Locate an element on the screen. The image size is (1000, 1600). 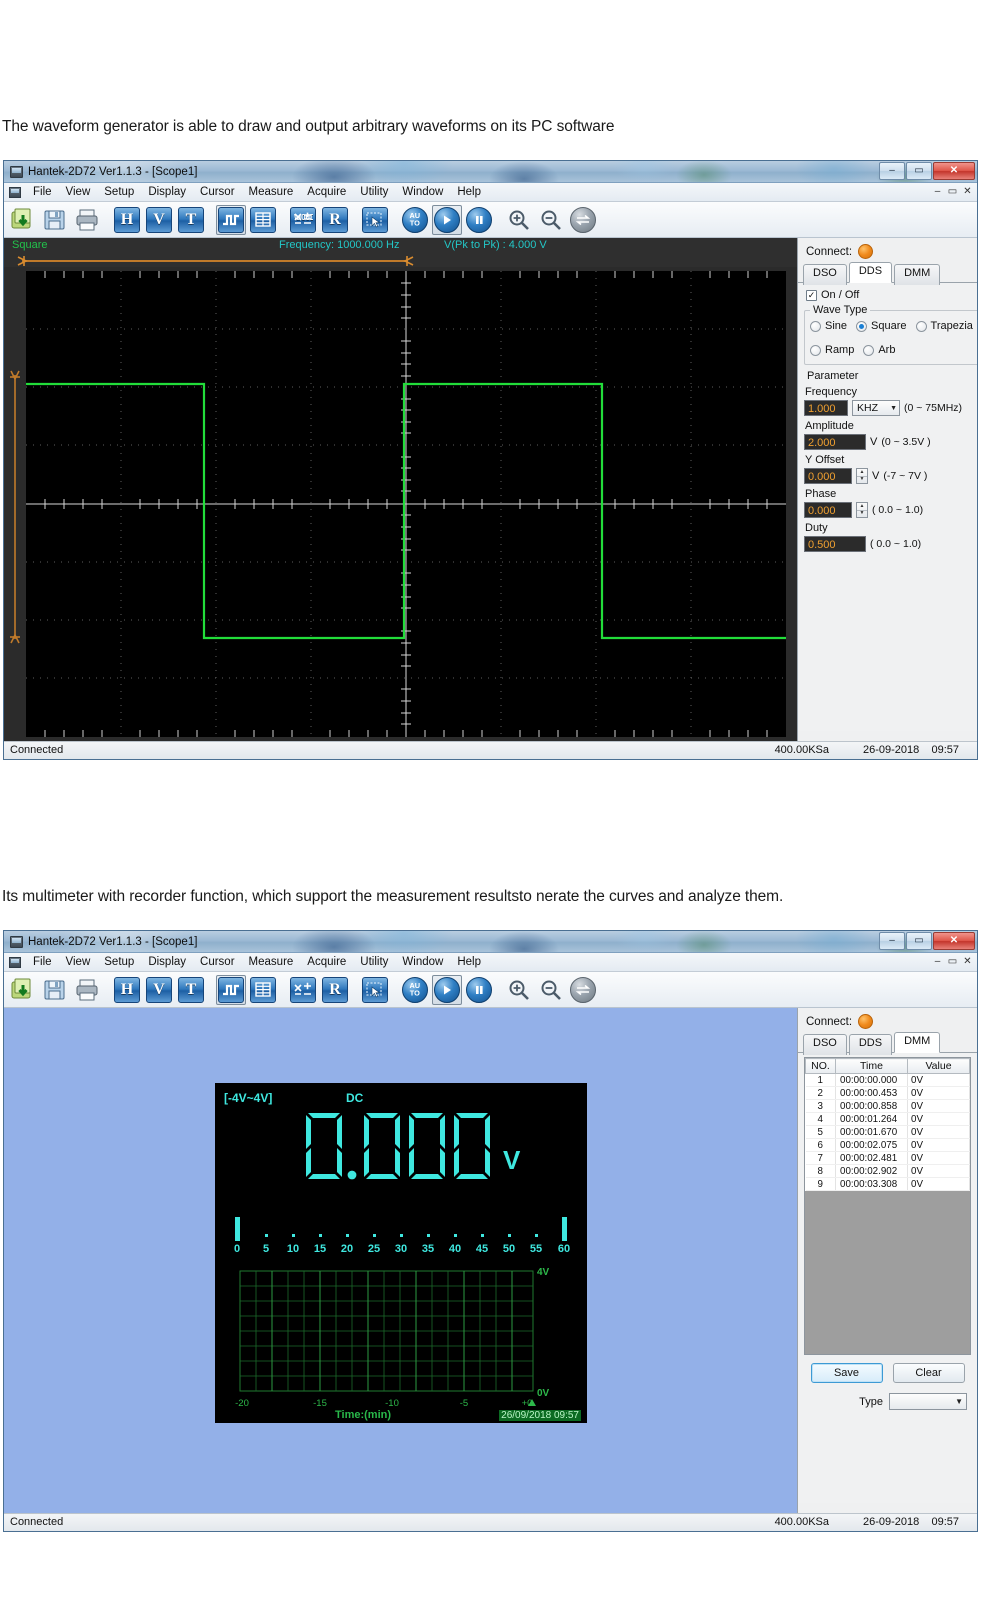
dmm-open-button is located at coordinates (23, 990).